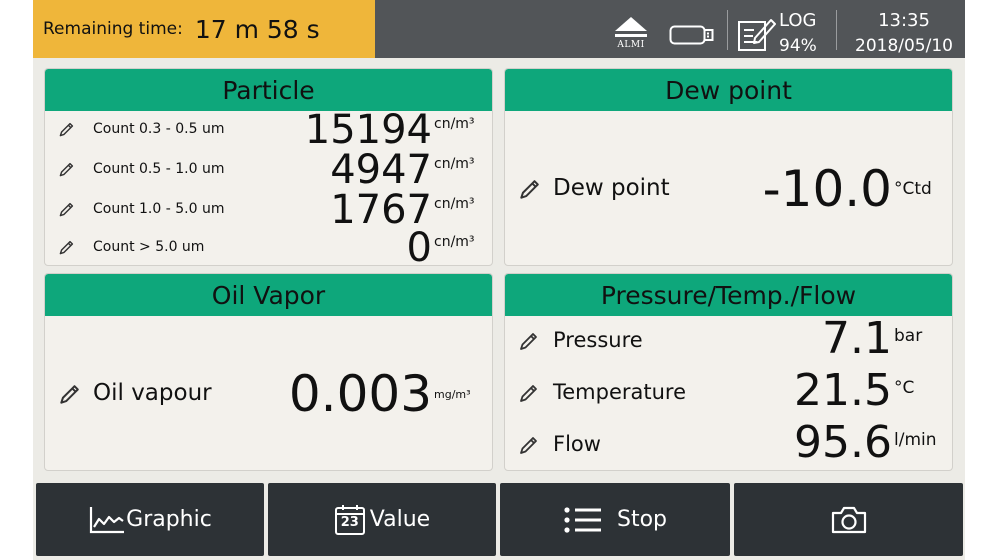 The image size is (1000, 560). I want to click on remaining-time-value: 17 m 58 s, so click(257, 29).